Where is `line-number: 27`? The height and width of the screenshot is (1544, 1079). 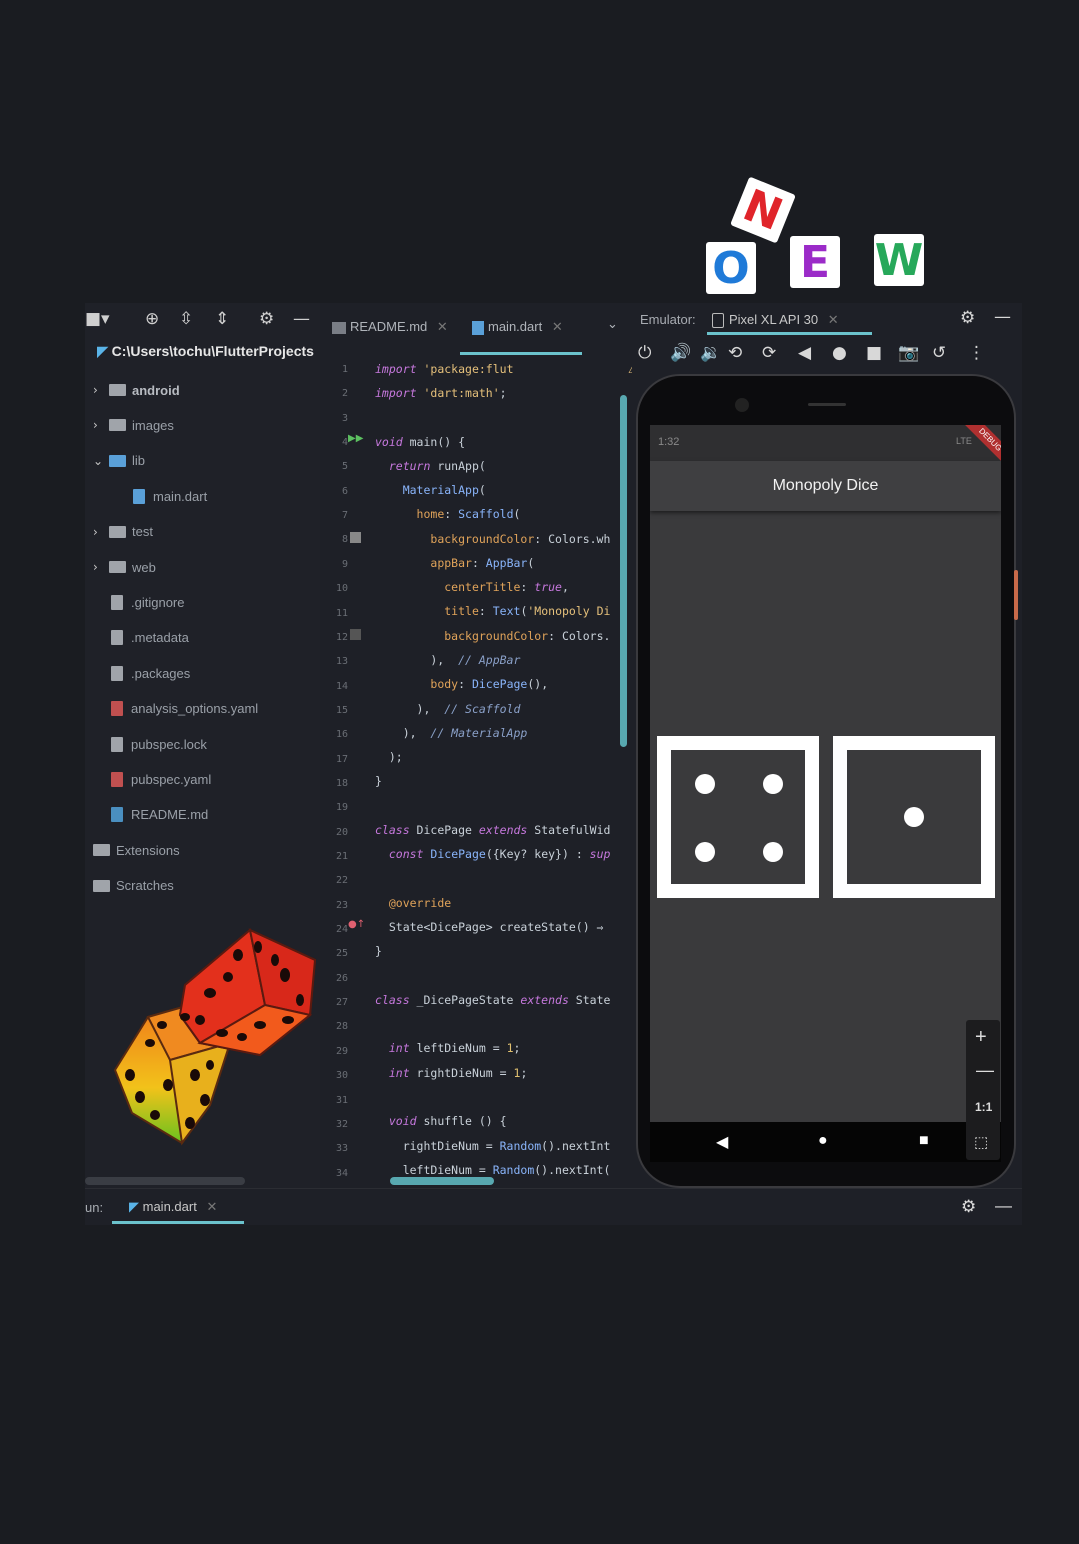 line-number: 27 is located at coordinates (341, 1003).